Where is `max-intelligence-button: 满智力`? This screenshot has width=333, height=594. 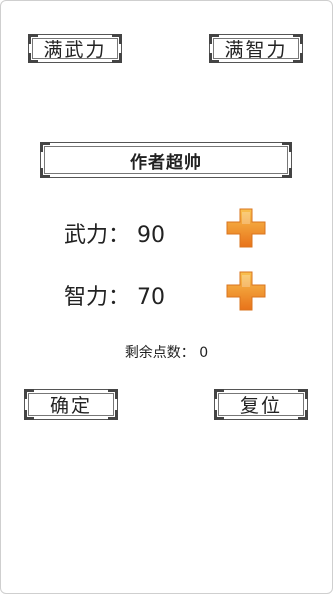
max-intelligence-button: 满智力 is located at coordinates (256, 48).